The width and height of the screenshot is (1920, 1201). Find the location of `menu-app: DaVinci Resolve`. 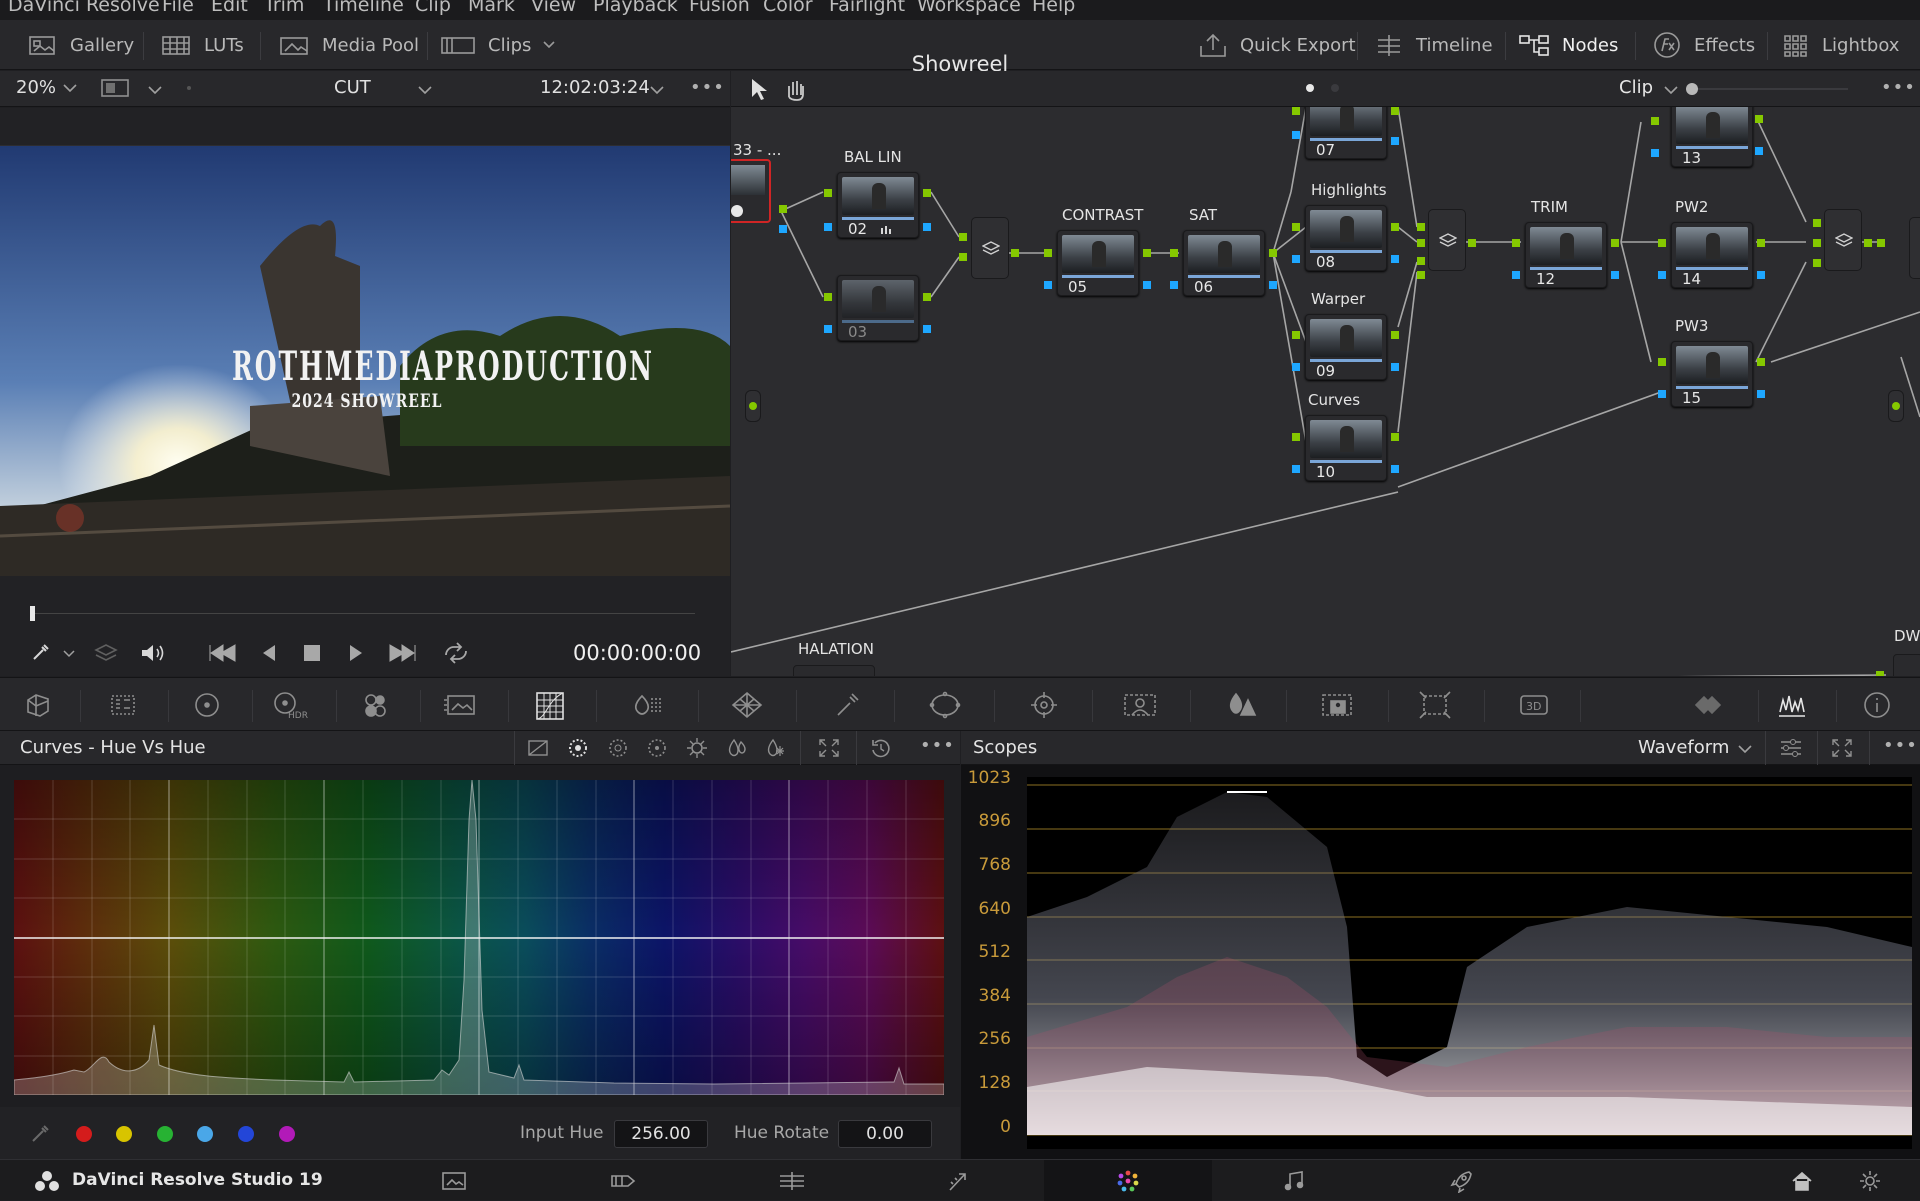

menu-app: DaVinci Resolve is located at coordinates (84, 8).